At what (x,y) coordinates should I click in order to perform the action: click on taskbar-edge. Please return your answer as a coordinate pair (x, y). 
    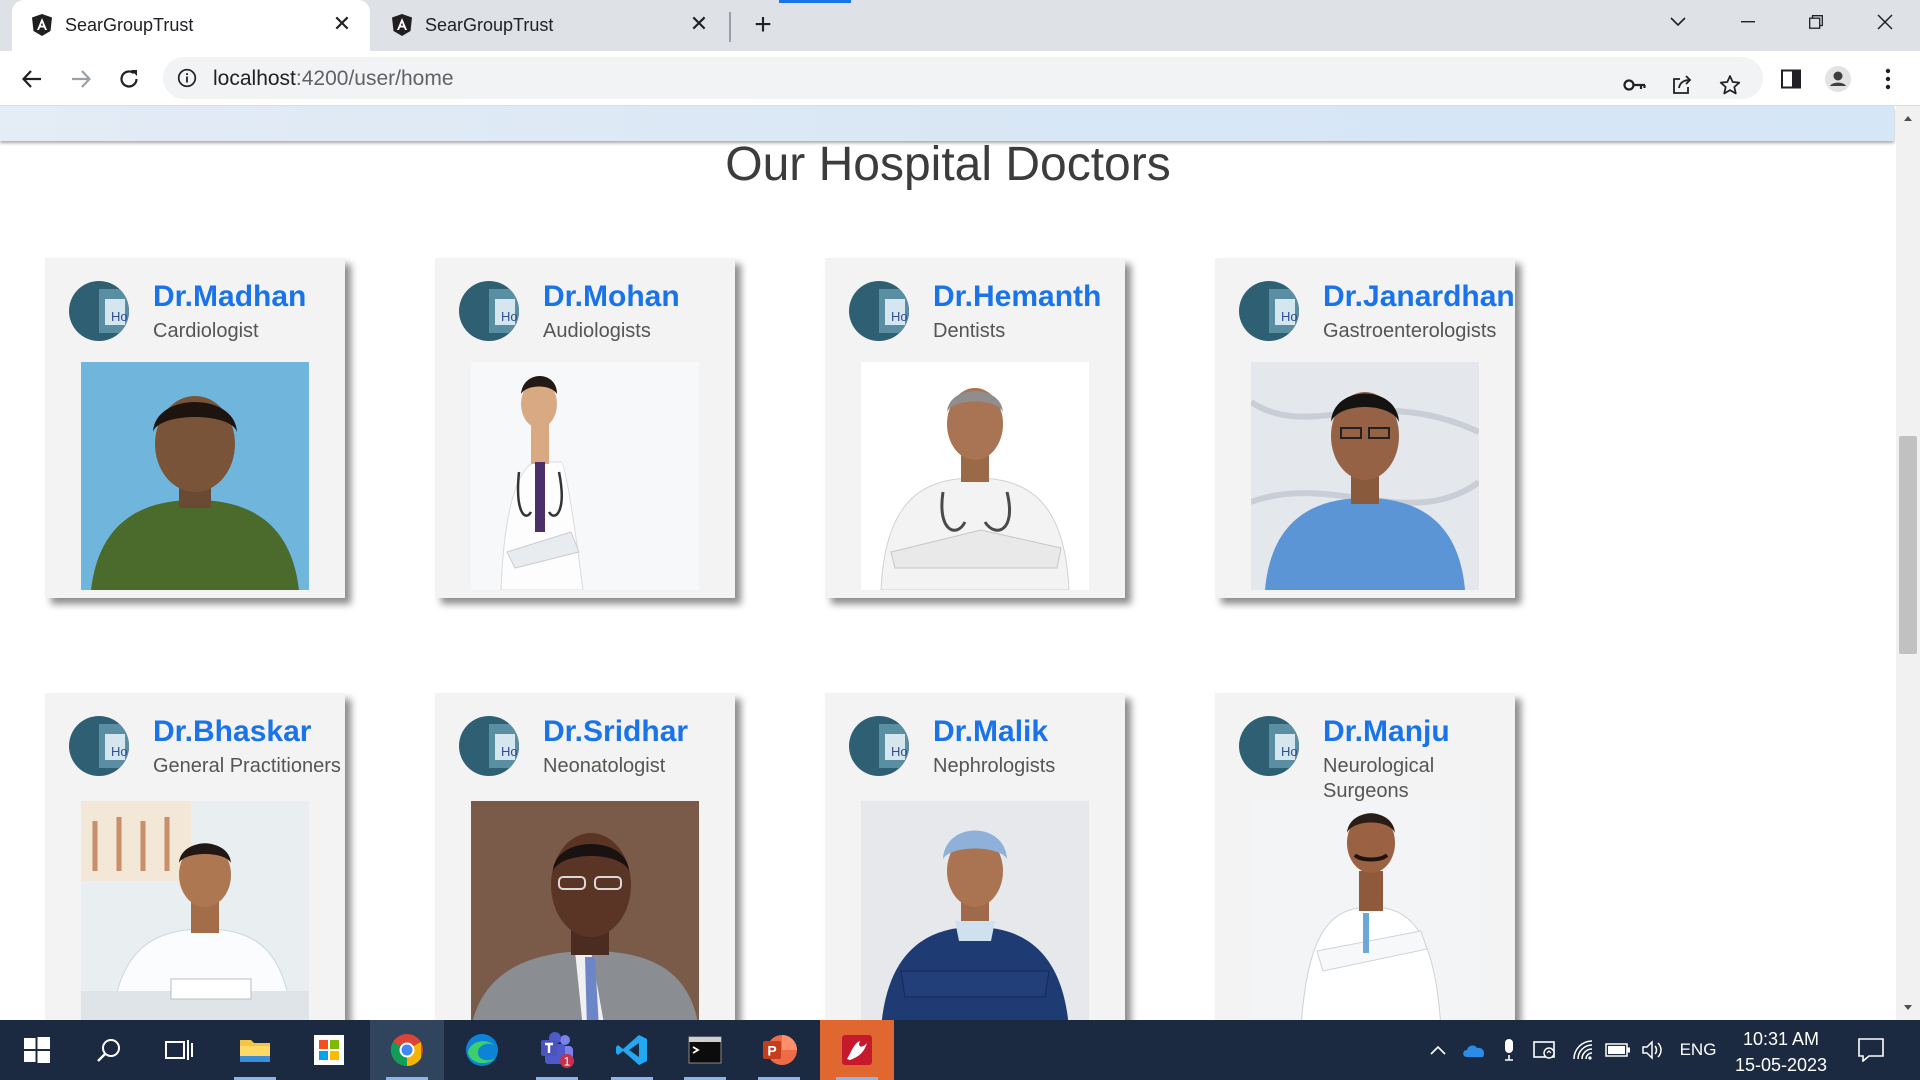
    Looking at the image, I should click on (482, 1050).